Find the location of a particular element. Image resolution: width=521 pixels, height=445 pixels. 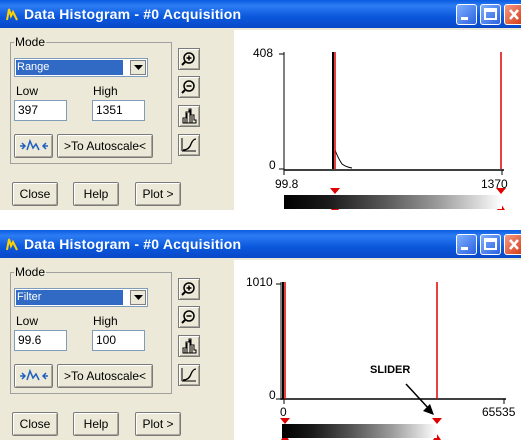

mode-select-value: Range is located at coordinates (69, 67).